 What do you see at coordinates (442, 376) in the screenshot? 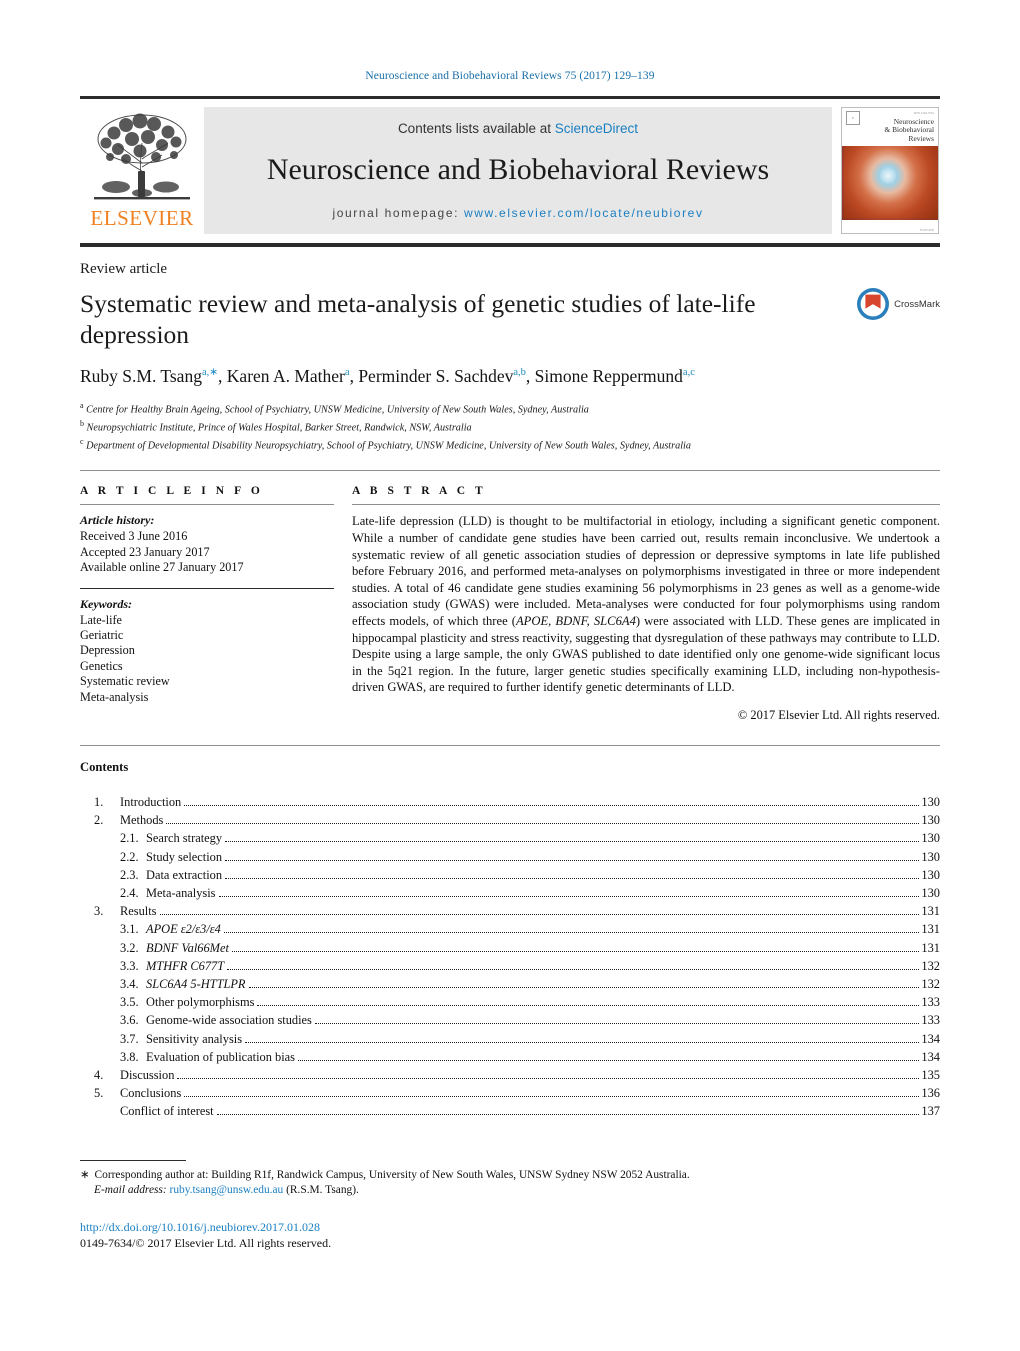
I see `author-item: Perminder S. Sachdeva,b` at bounding box center [442, 376].